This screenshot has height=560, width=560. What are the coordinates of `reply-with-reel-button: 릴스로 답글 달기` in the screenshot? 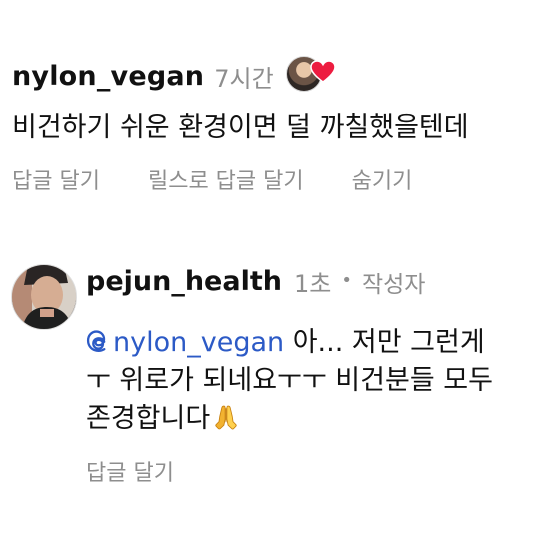 It's located at (226, 179).